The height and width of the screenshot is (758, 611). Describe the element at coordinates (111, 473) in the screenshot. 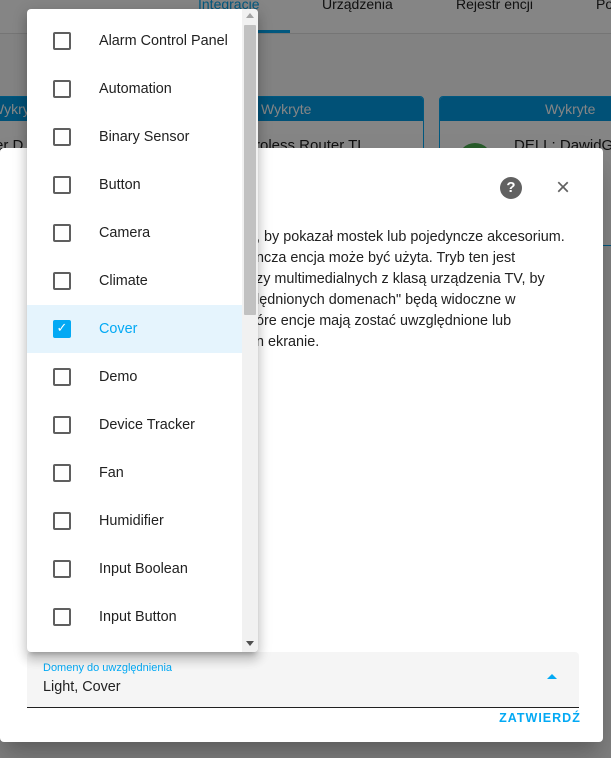

I see `menu-item-label: Fan` at that location.